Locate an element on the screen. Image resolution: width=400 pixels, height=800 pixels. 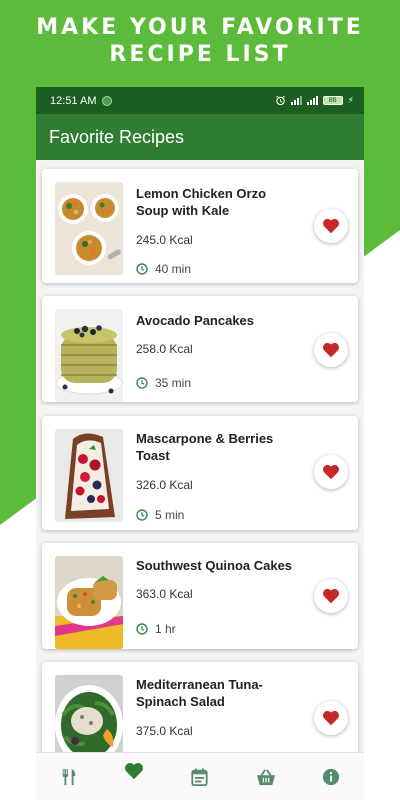
recipe-time-label: 35 min is located at coordinates (173, 383).